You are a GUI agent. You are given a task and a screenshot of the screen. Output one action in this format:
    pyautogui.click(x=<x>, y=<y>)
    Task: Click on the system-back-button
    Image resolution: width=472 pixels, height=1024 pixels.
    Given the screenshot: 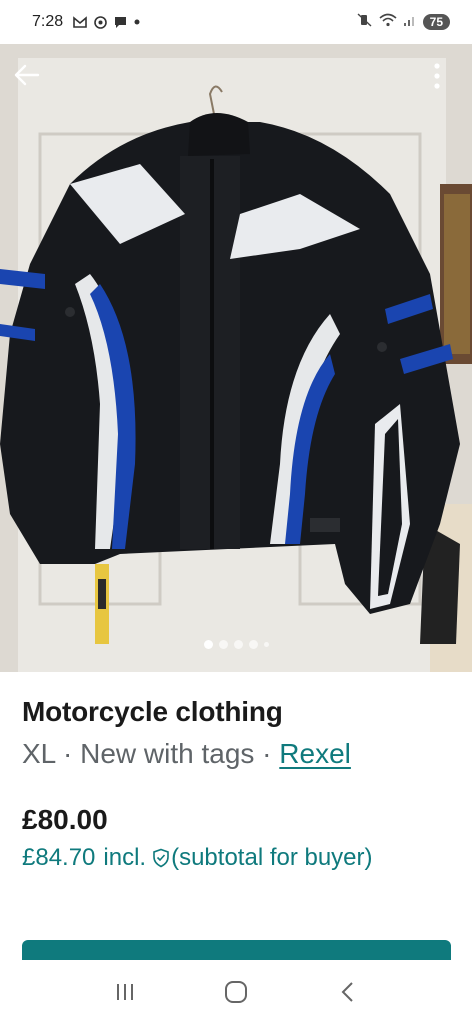 What is the action you would take?
    pyautogui.click(x=347, y=992)
    